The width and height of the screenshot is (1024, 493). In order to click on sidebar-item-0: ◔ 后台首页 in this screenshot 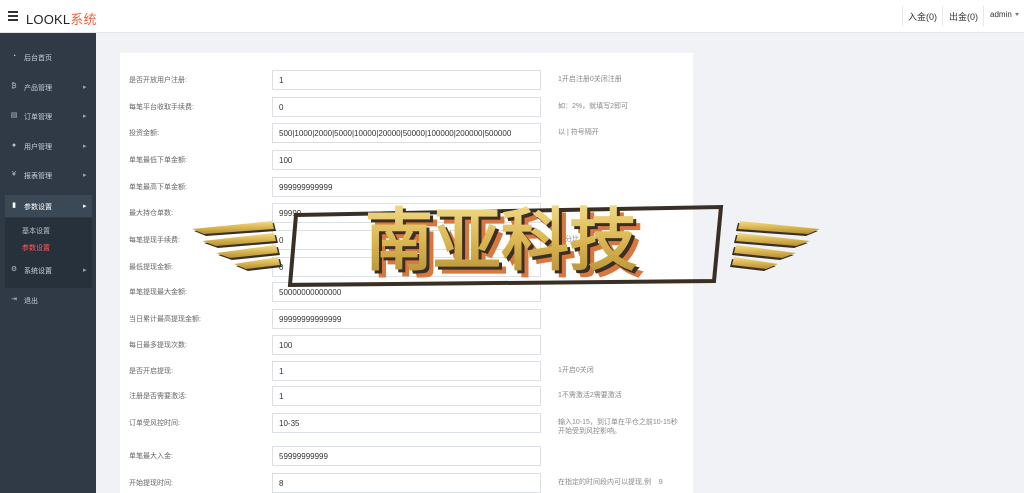, I will do `click(48, 57)`.